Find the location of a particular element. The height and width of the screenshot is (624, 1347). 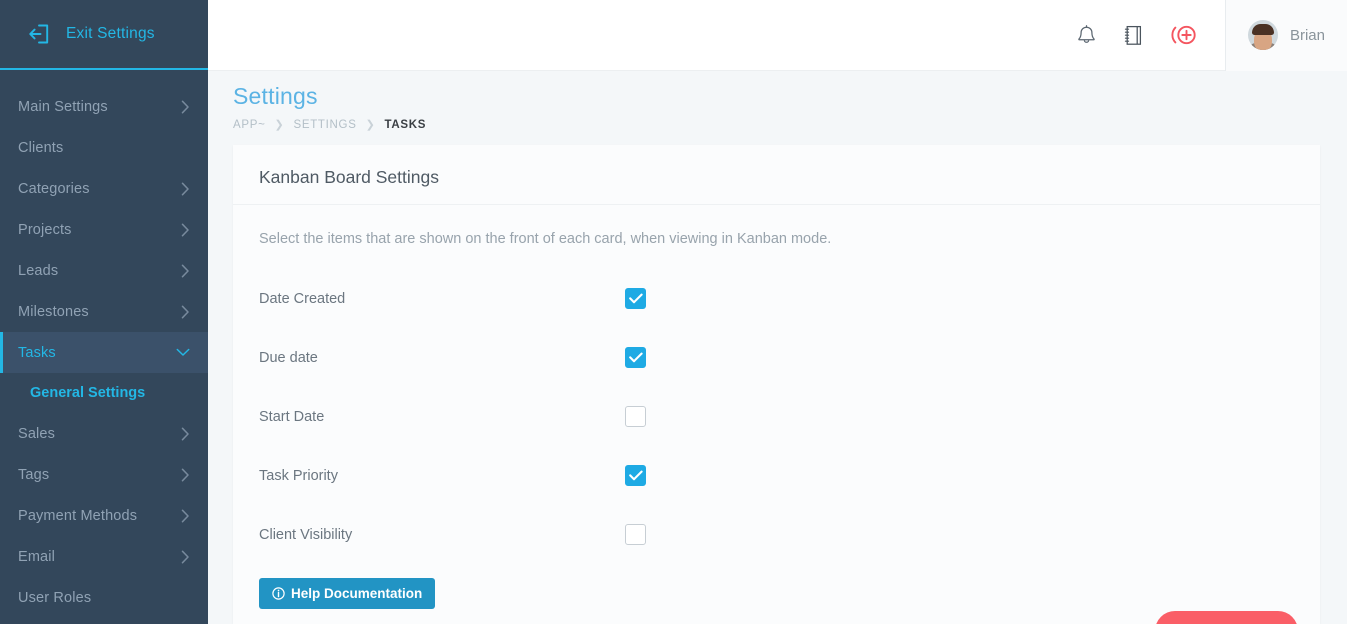

breadcrumb-item-tasks: TASKS is located at coordinates (405, 124).